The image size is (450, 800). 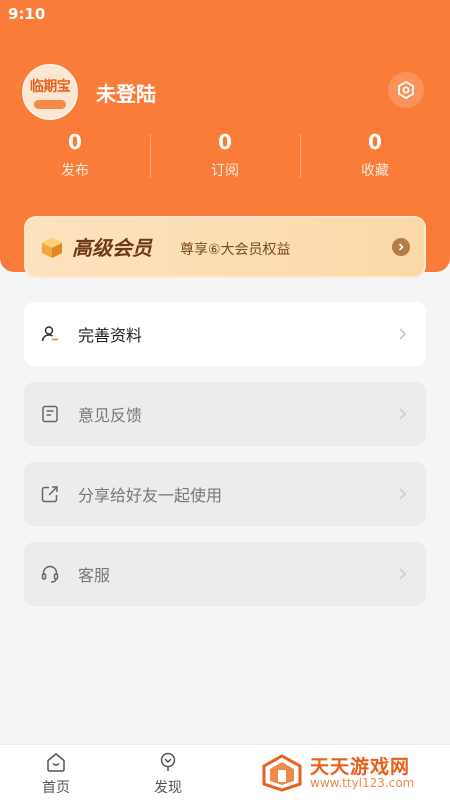 What do you see at coordinates (56, 762) in the screenshot?
I see `home-icon` at bounding box center [56, 762].